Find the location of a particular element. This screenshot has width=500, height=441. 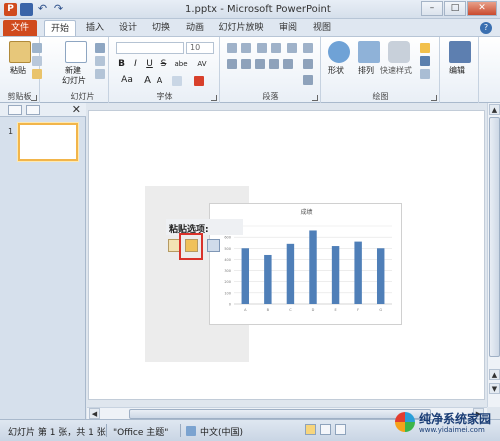

reset-icon is located at coordinates (100, 61).